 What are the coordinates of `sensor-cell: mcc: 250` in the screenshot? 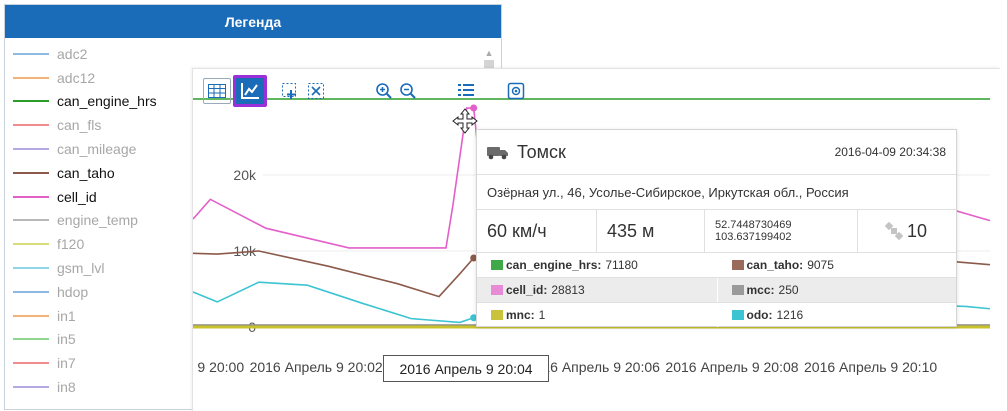 It's located at (836, 290).